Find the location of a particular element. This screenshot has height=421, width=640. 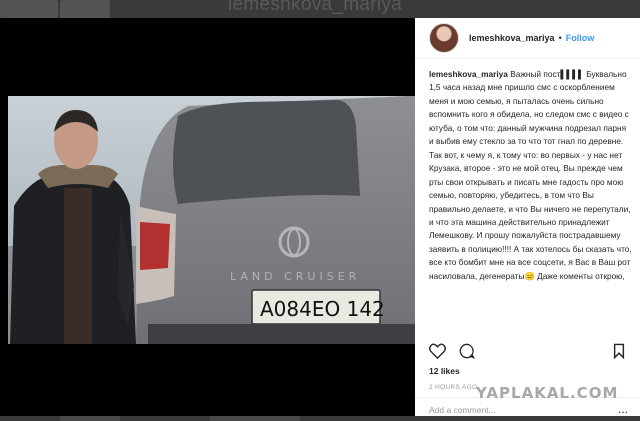

bookmark-icon is located at coordinates (619, 351).